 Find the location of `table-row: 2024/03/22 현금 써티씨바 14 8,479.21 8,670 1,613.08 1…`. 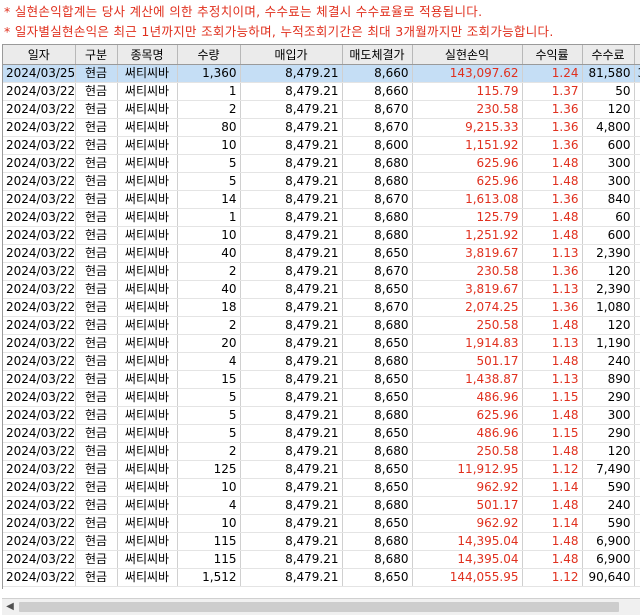

table-row: 2024/03/22 현금 써티씨바 14 8,479.21 8,670 1,613.08 1… is located at coordinates (321, 199).